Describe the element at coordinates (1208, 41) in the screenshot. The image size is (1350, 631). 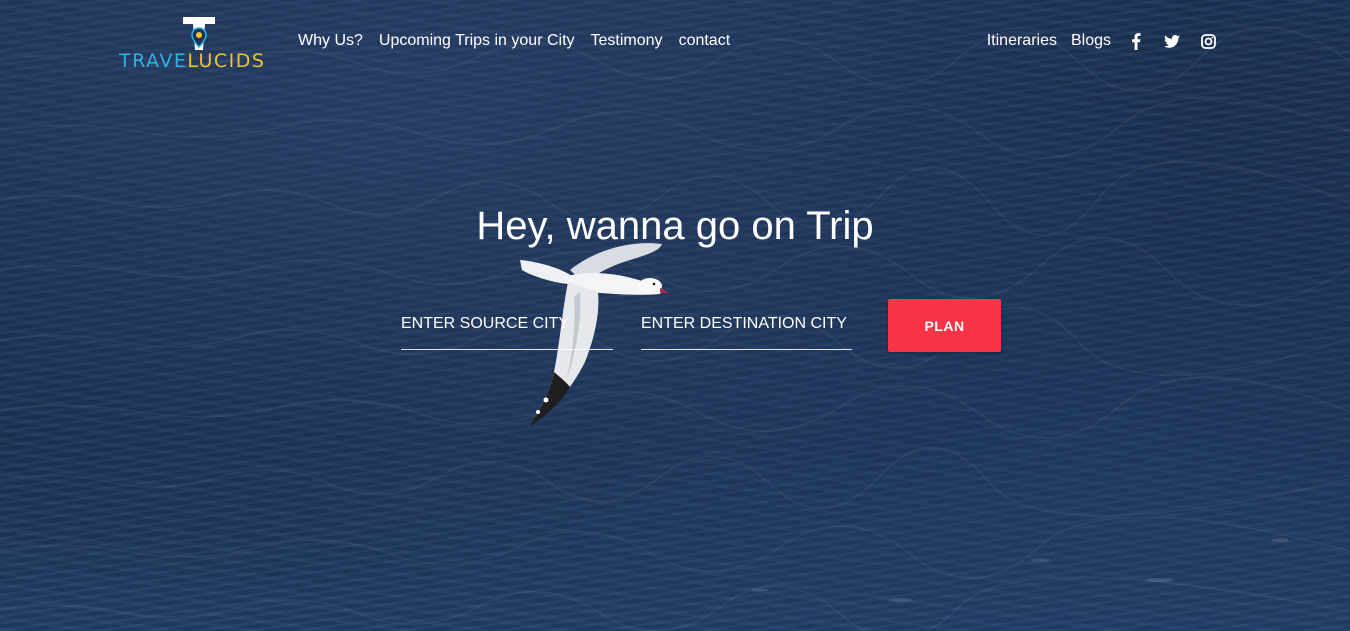
I see `instagram-icon` at that location.